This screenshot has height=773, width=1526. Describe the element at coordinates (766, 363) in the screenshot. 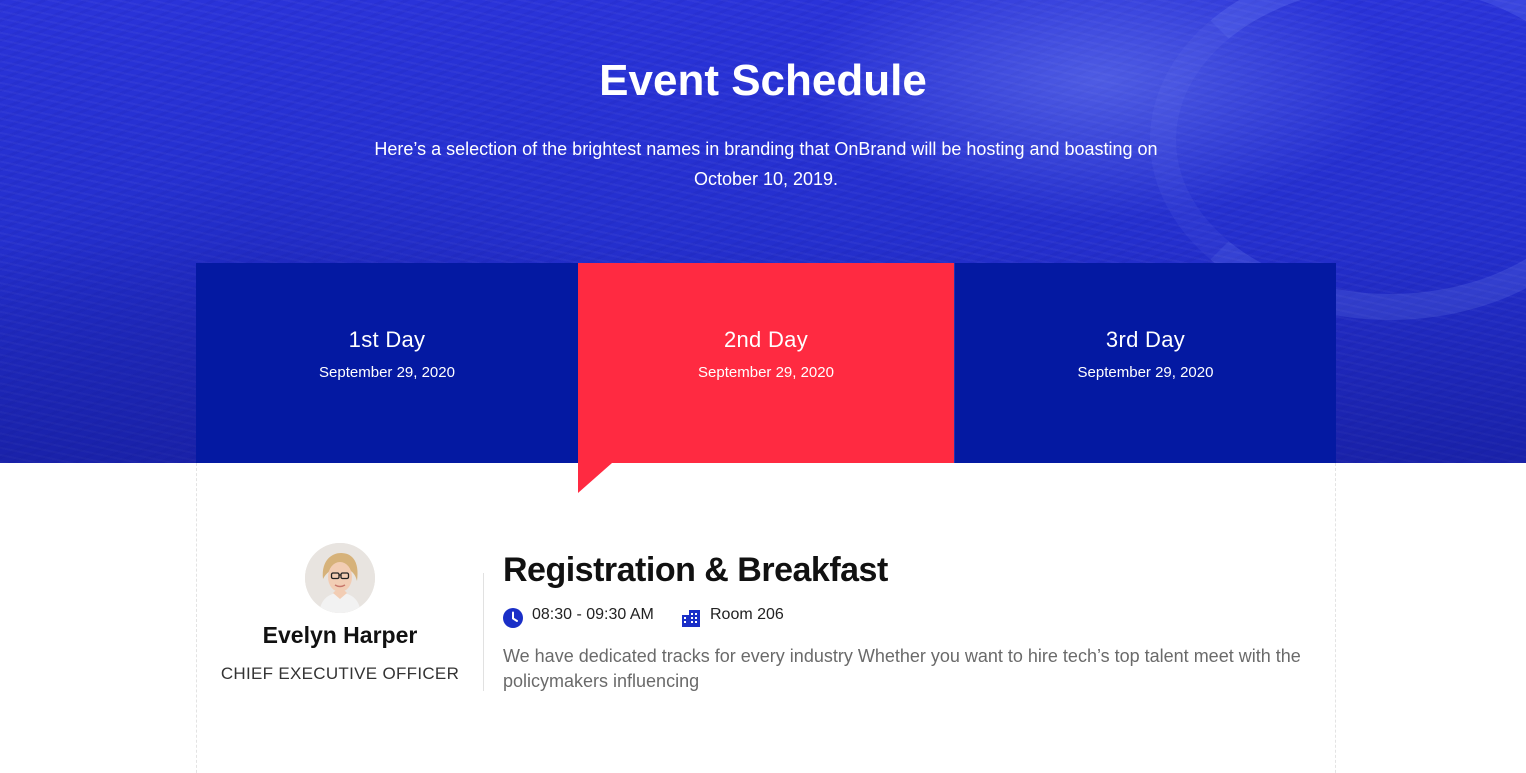

I see `tab-day-2: 2nd Day September 29, 2020` at that location.